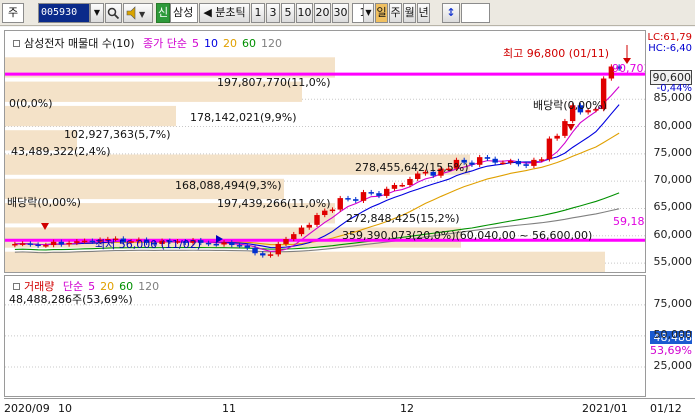  Describe the element at coordinates (61, 151) in the screenshot. I see `volume-profile-label: 43,489,322(2,4%)` at that location.